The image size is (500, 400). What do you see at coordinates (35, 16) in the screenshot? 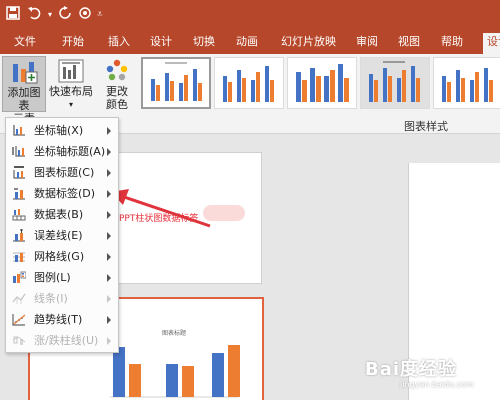
I see `undo-icon` at bounding box center [35, 16].